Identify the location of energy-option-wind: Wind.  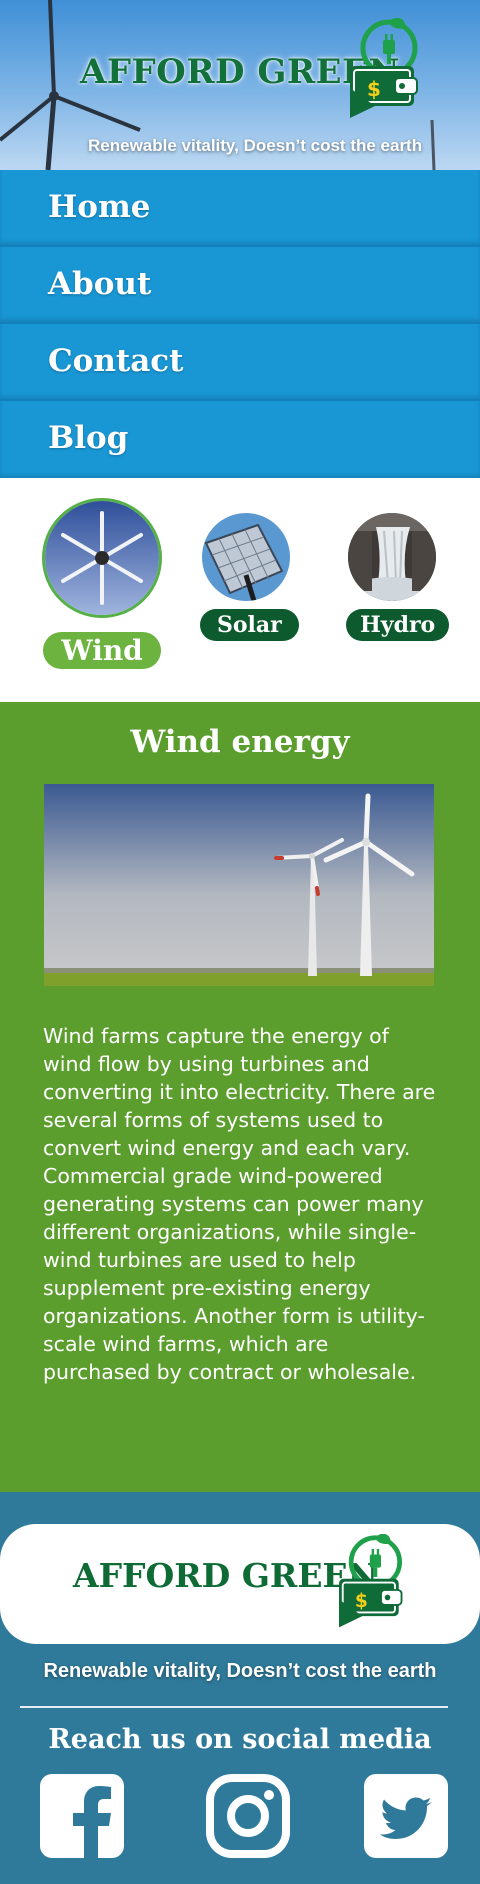
(102, 583).